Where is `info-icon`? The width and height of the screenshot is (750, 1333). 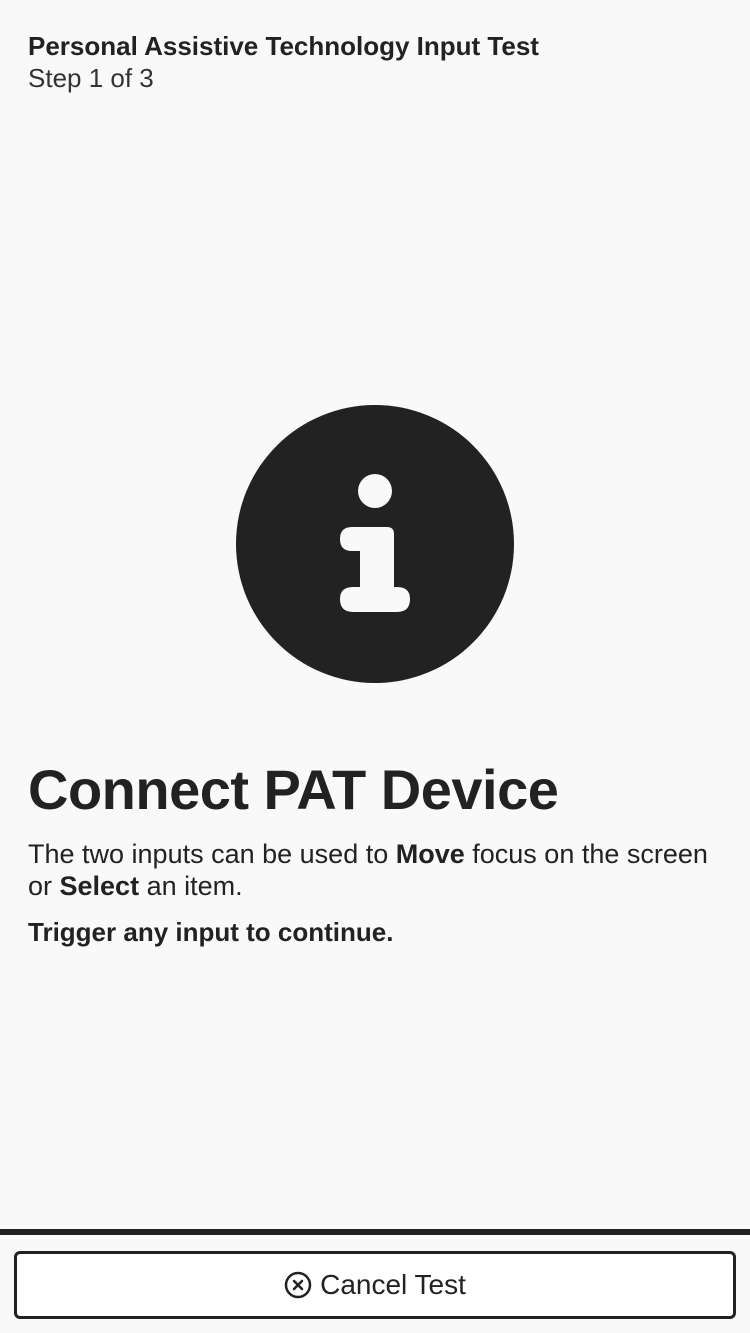 info-icon is located at coordinates (375, 544).